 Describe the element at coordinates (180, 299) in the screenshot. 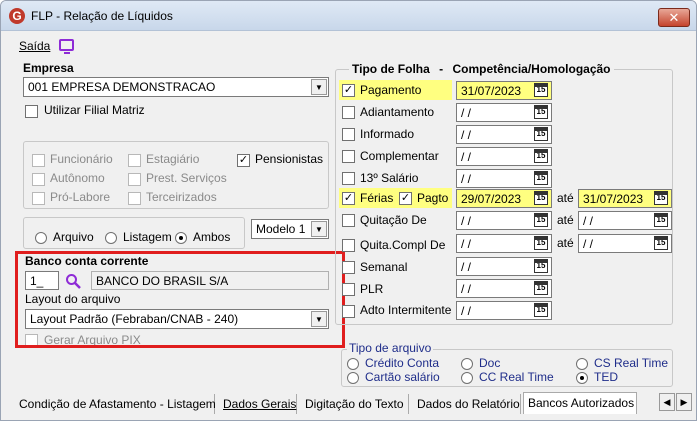

I see `highlight-frame` at that location.